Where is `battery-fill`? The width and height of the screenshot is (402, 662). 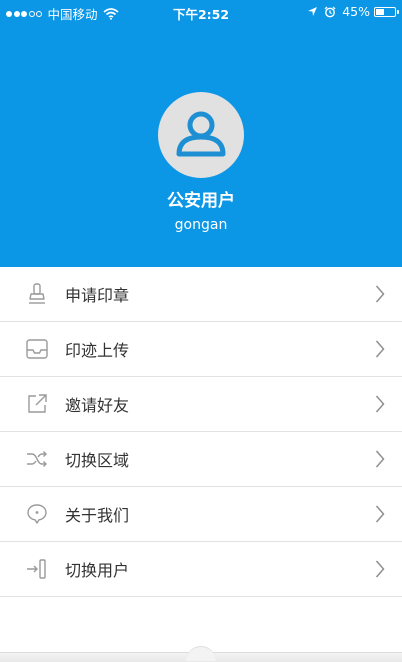
battery-fill is located at coordinates (380, 11).